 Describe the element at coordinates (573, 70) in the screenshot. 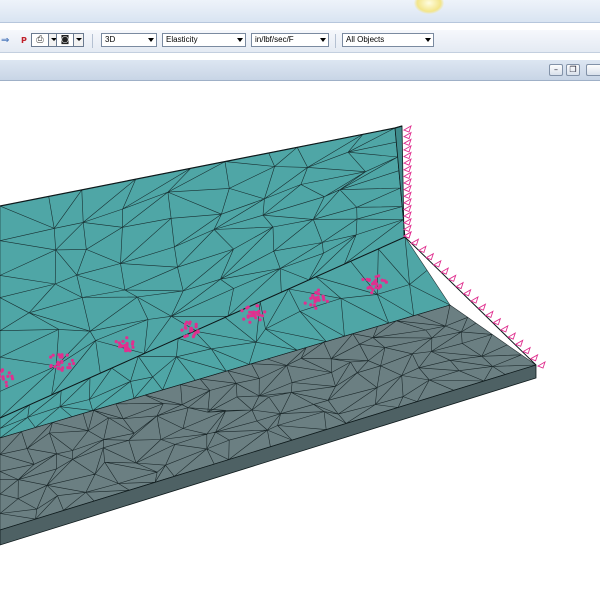

I see `restore-icon: ❐` at that location.